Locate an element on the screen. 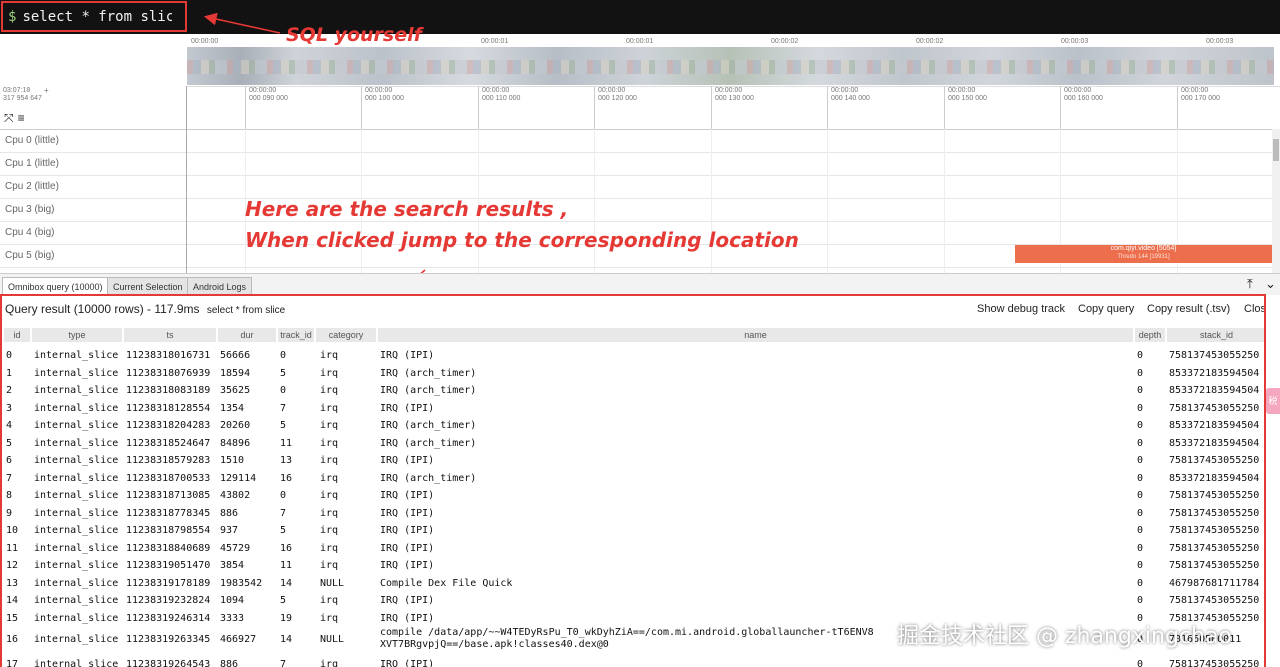 This screenshot has height=667, width=1280. cell-ts: 11238319263345 is located at coordinates (168, 639).